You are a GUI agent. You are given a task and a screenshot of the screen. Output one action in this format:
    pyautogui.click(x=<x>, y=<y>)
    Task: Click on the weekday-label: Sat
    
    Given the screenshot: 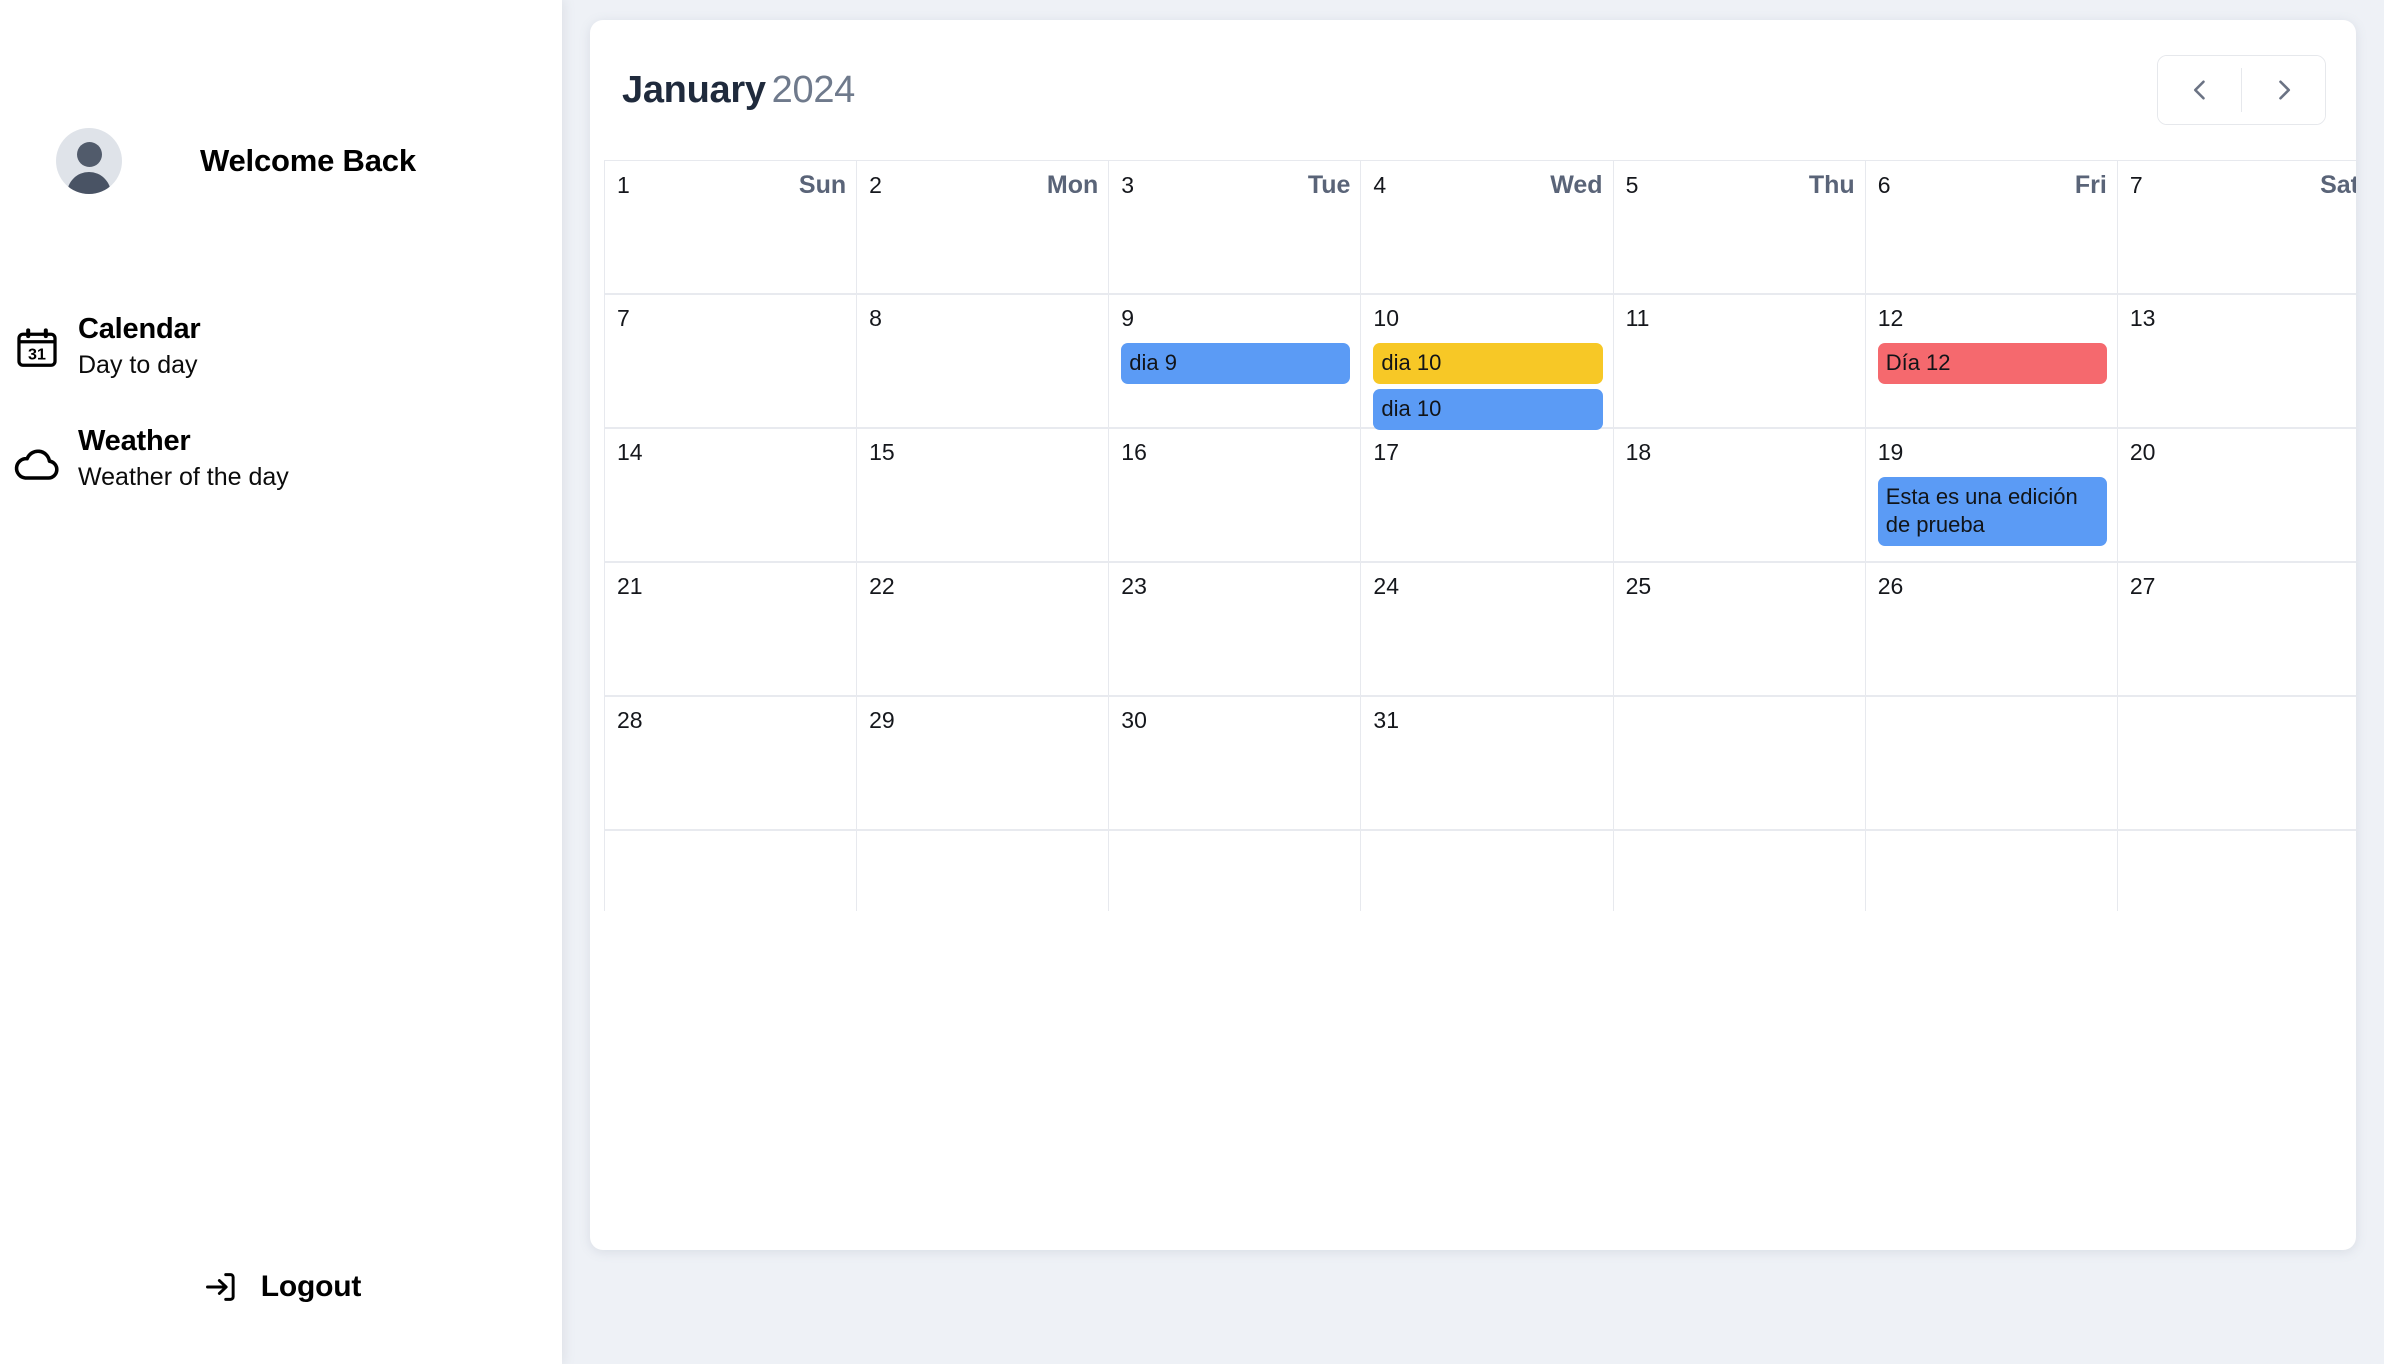 What is the action you would take?
    pyautogui.click(x=2338, y=185)
    